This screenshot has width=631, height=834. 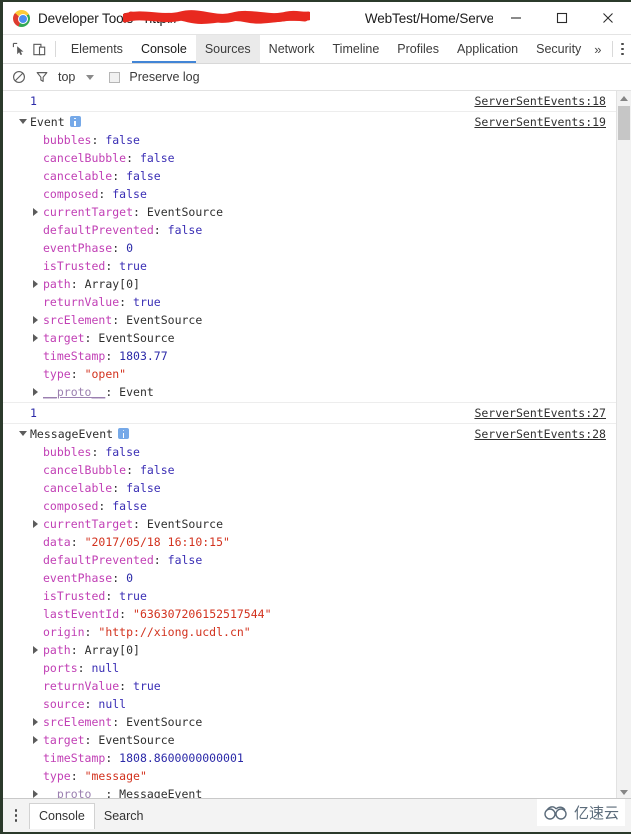 What do you see at coordinates (66, 77) in the screenshot?
I see `execution-context-selector: top` at bounding box center [66, 77].